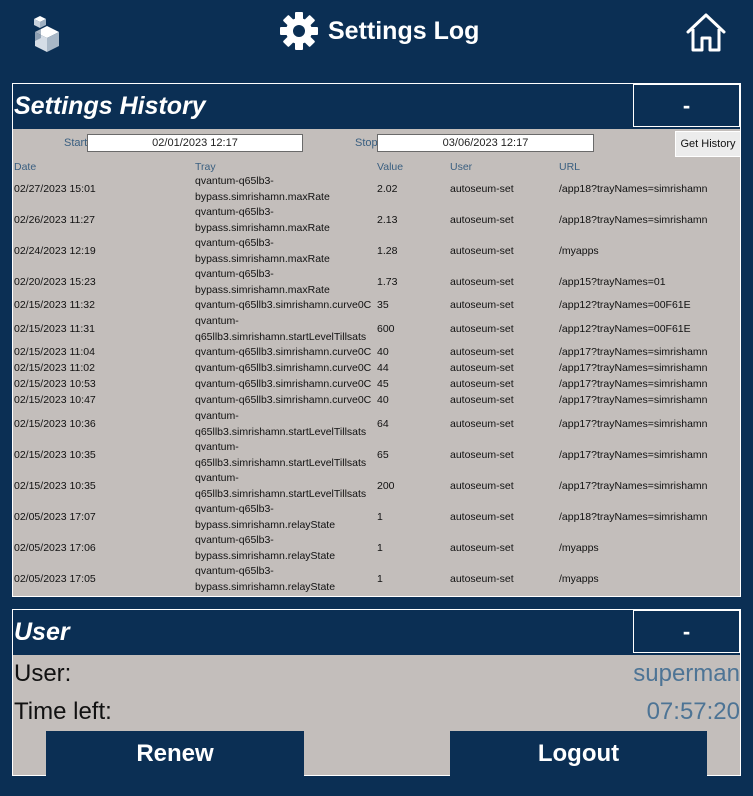  I want to click on cell-value: 1, so click(380, 579).